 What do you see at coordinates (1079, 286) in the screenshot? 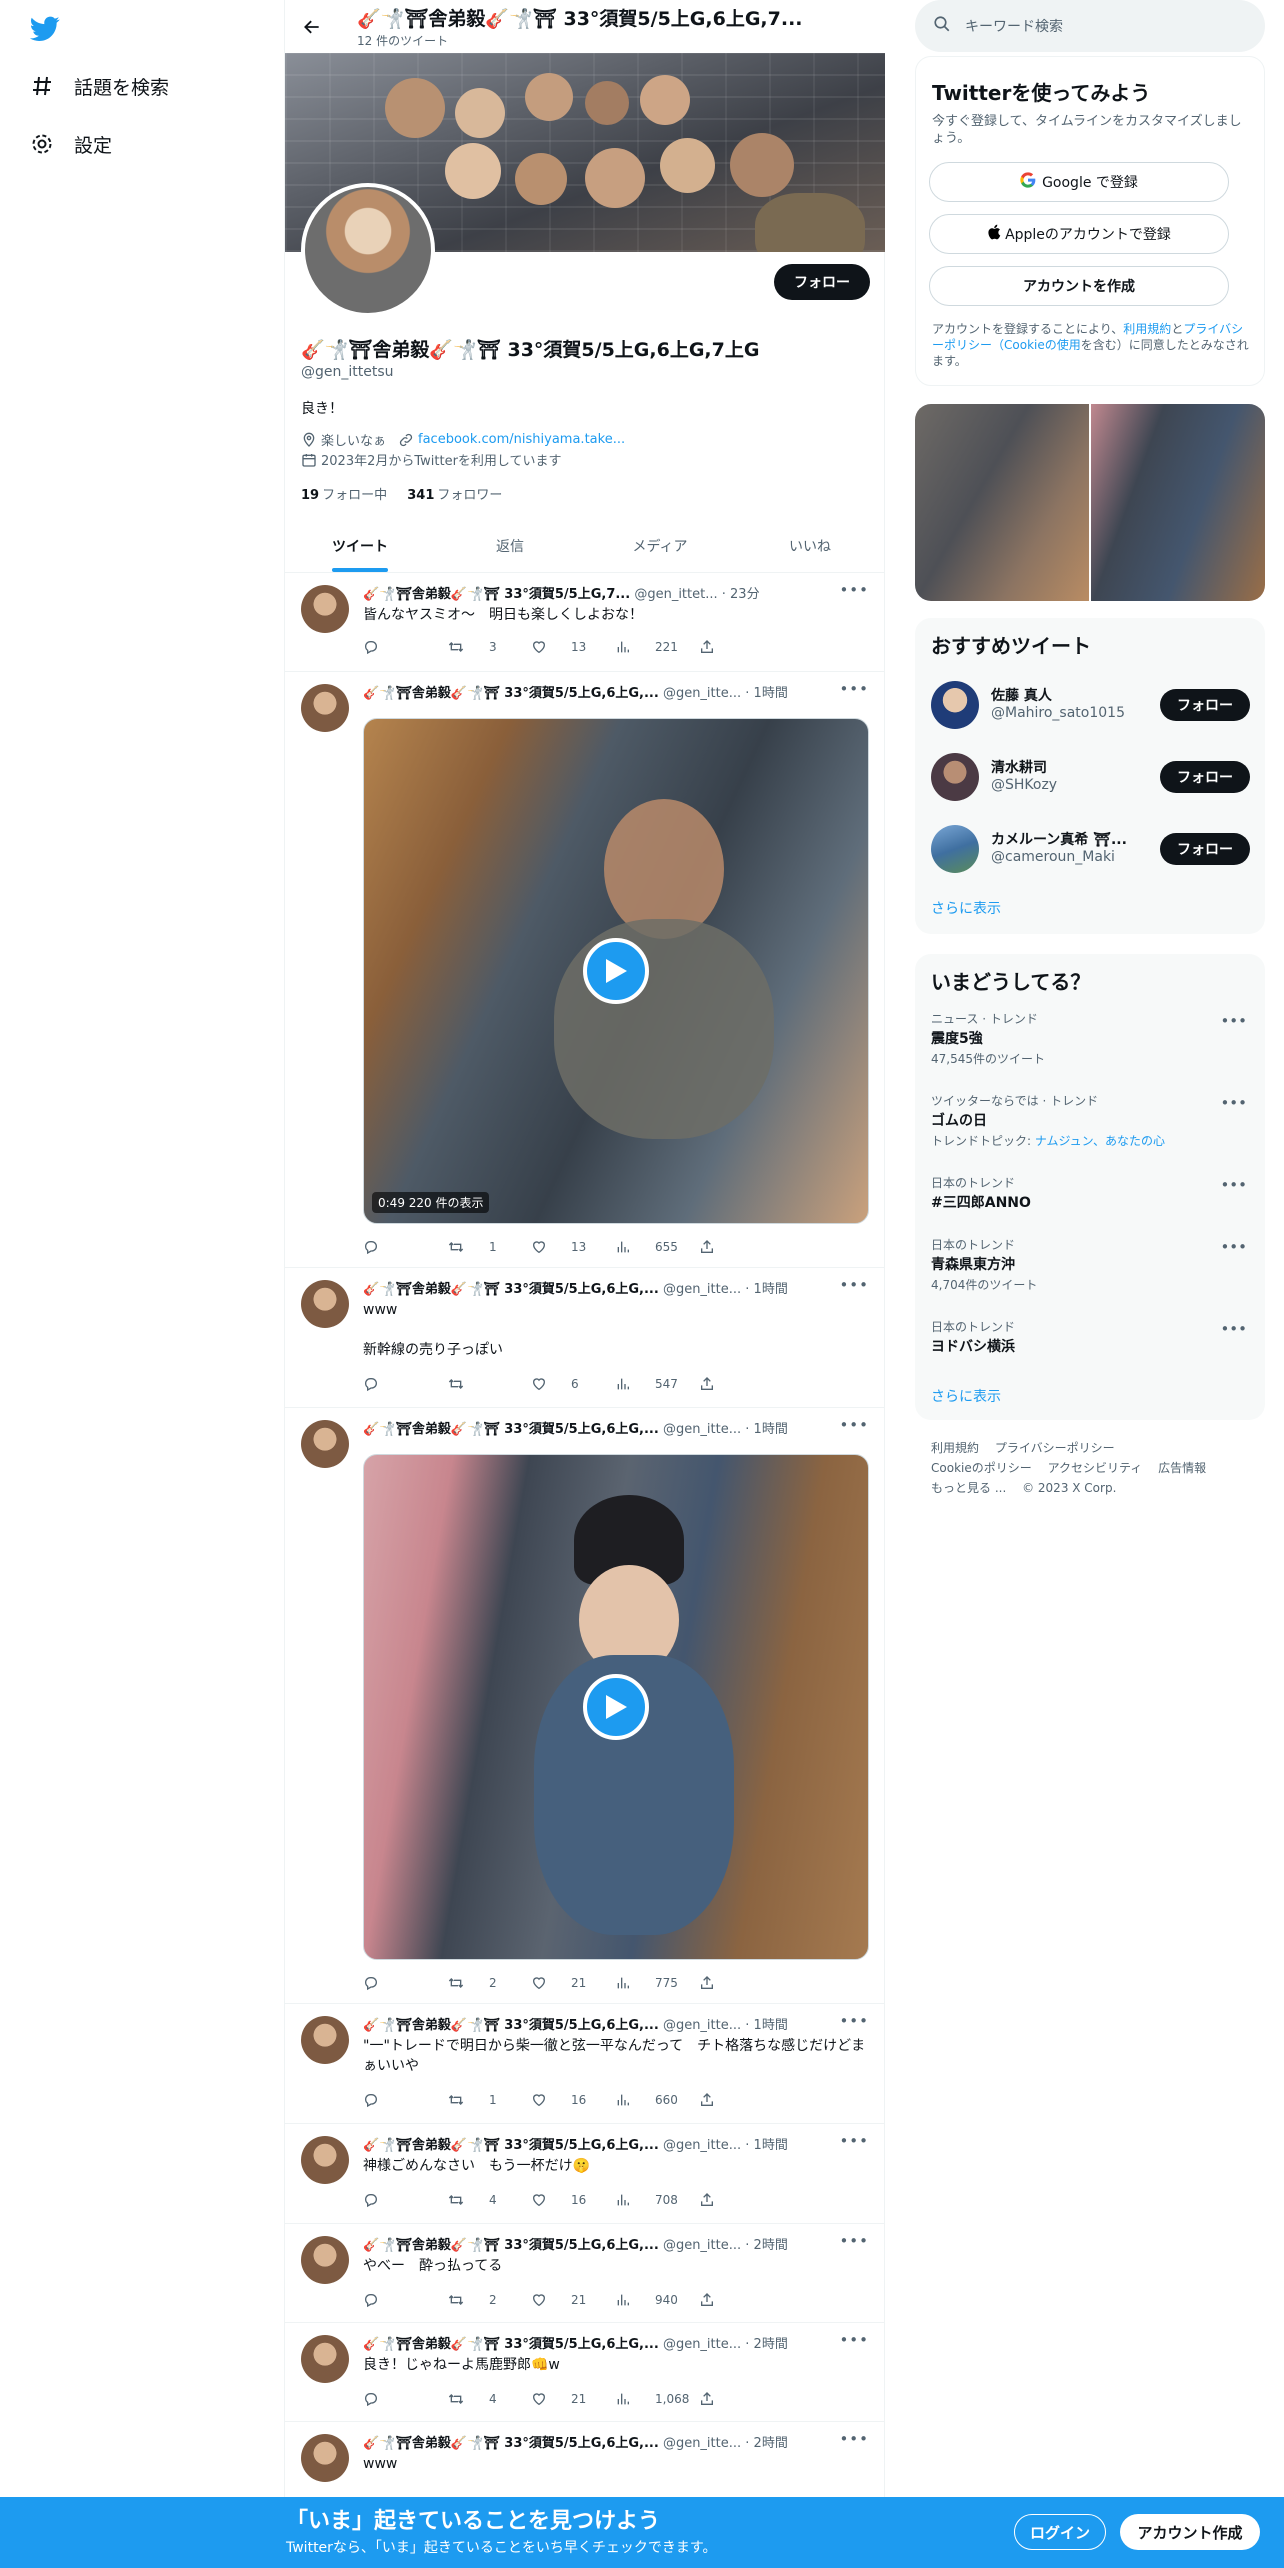
I see `create-account-button: アカウントを作成` at bounding box center [1079, 286].